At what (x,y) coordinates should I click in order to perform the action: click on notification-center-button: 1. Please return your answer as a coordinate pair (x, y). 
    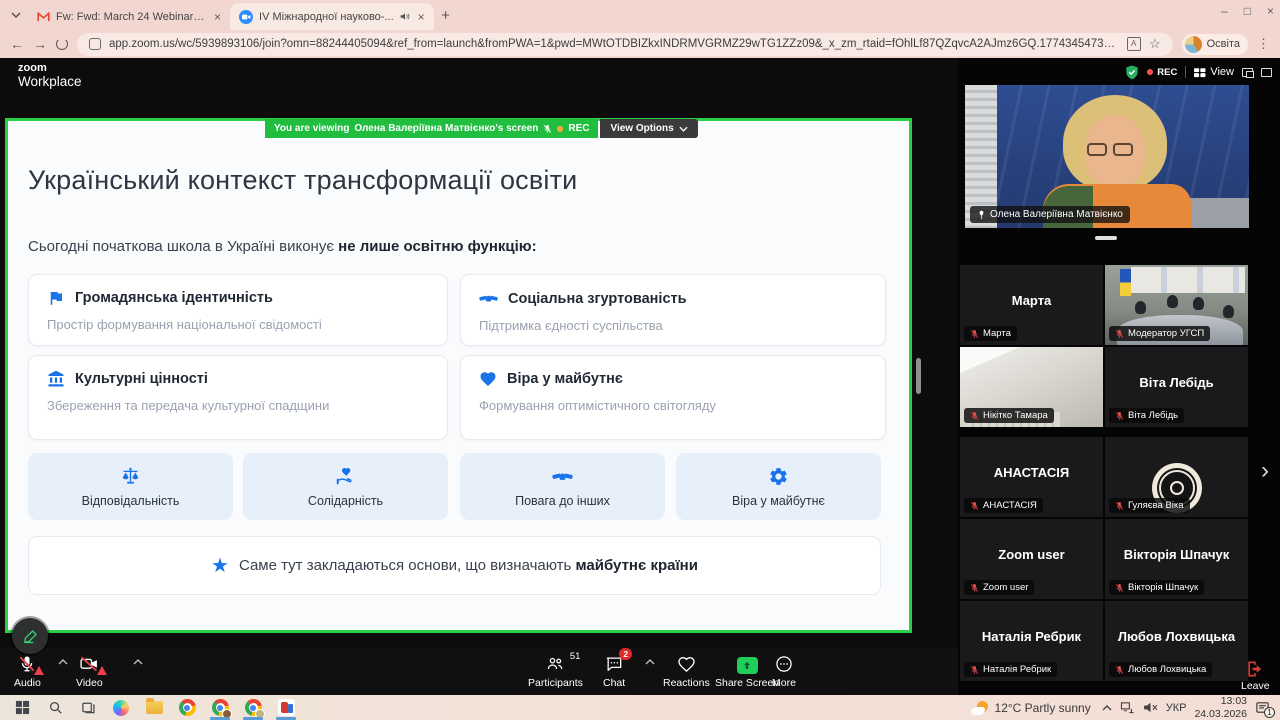
    Looking at the image, I should click on (1265, 709).